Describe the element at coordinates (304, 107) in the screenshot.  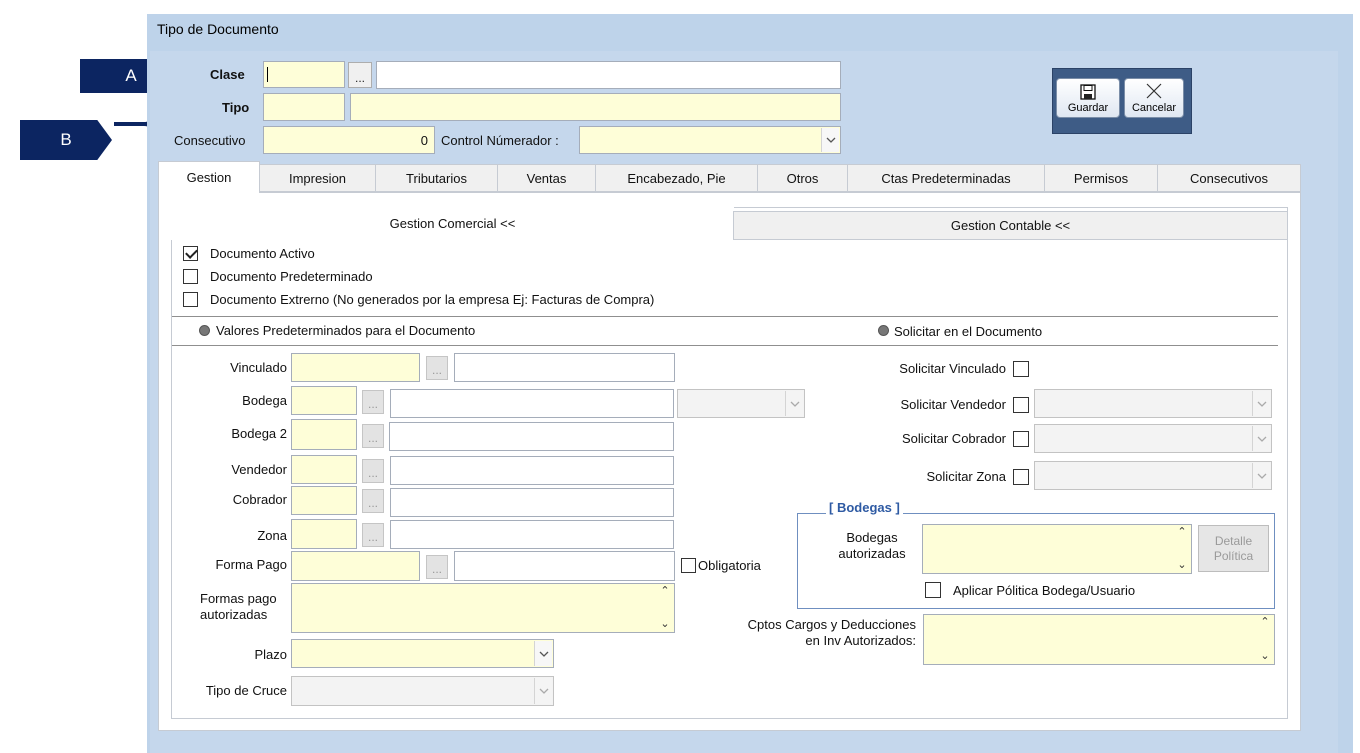
I see `tipo-code-input` at that location.